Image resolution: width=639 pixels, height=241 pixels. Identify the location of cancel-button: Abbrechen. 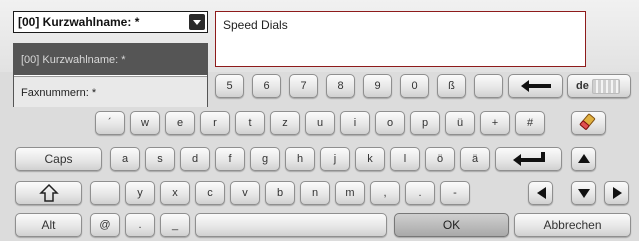
(572, 225).